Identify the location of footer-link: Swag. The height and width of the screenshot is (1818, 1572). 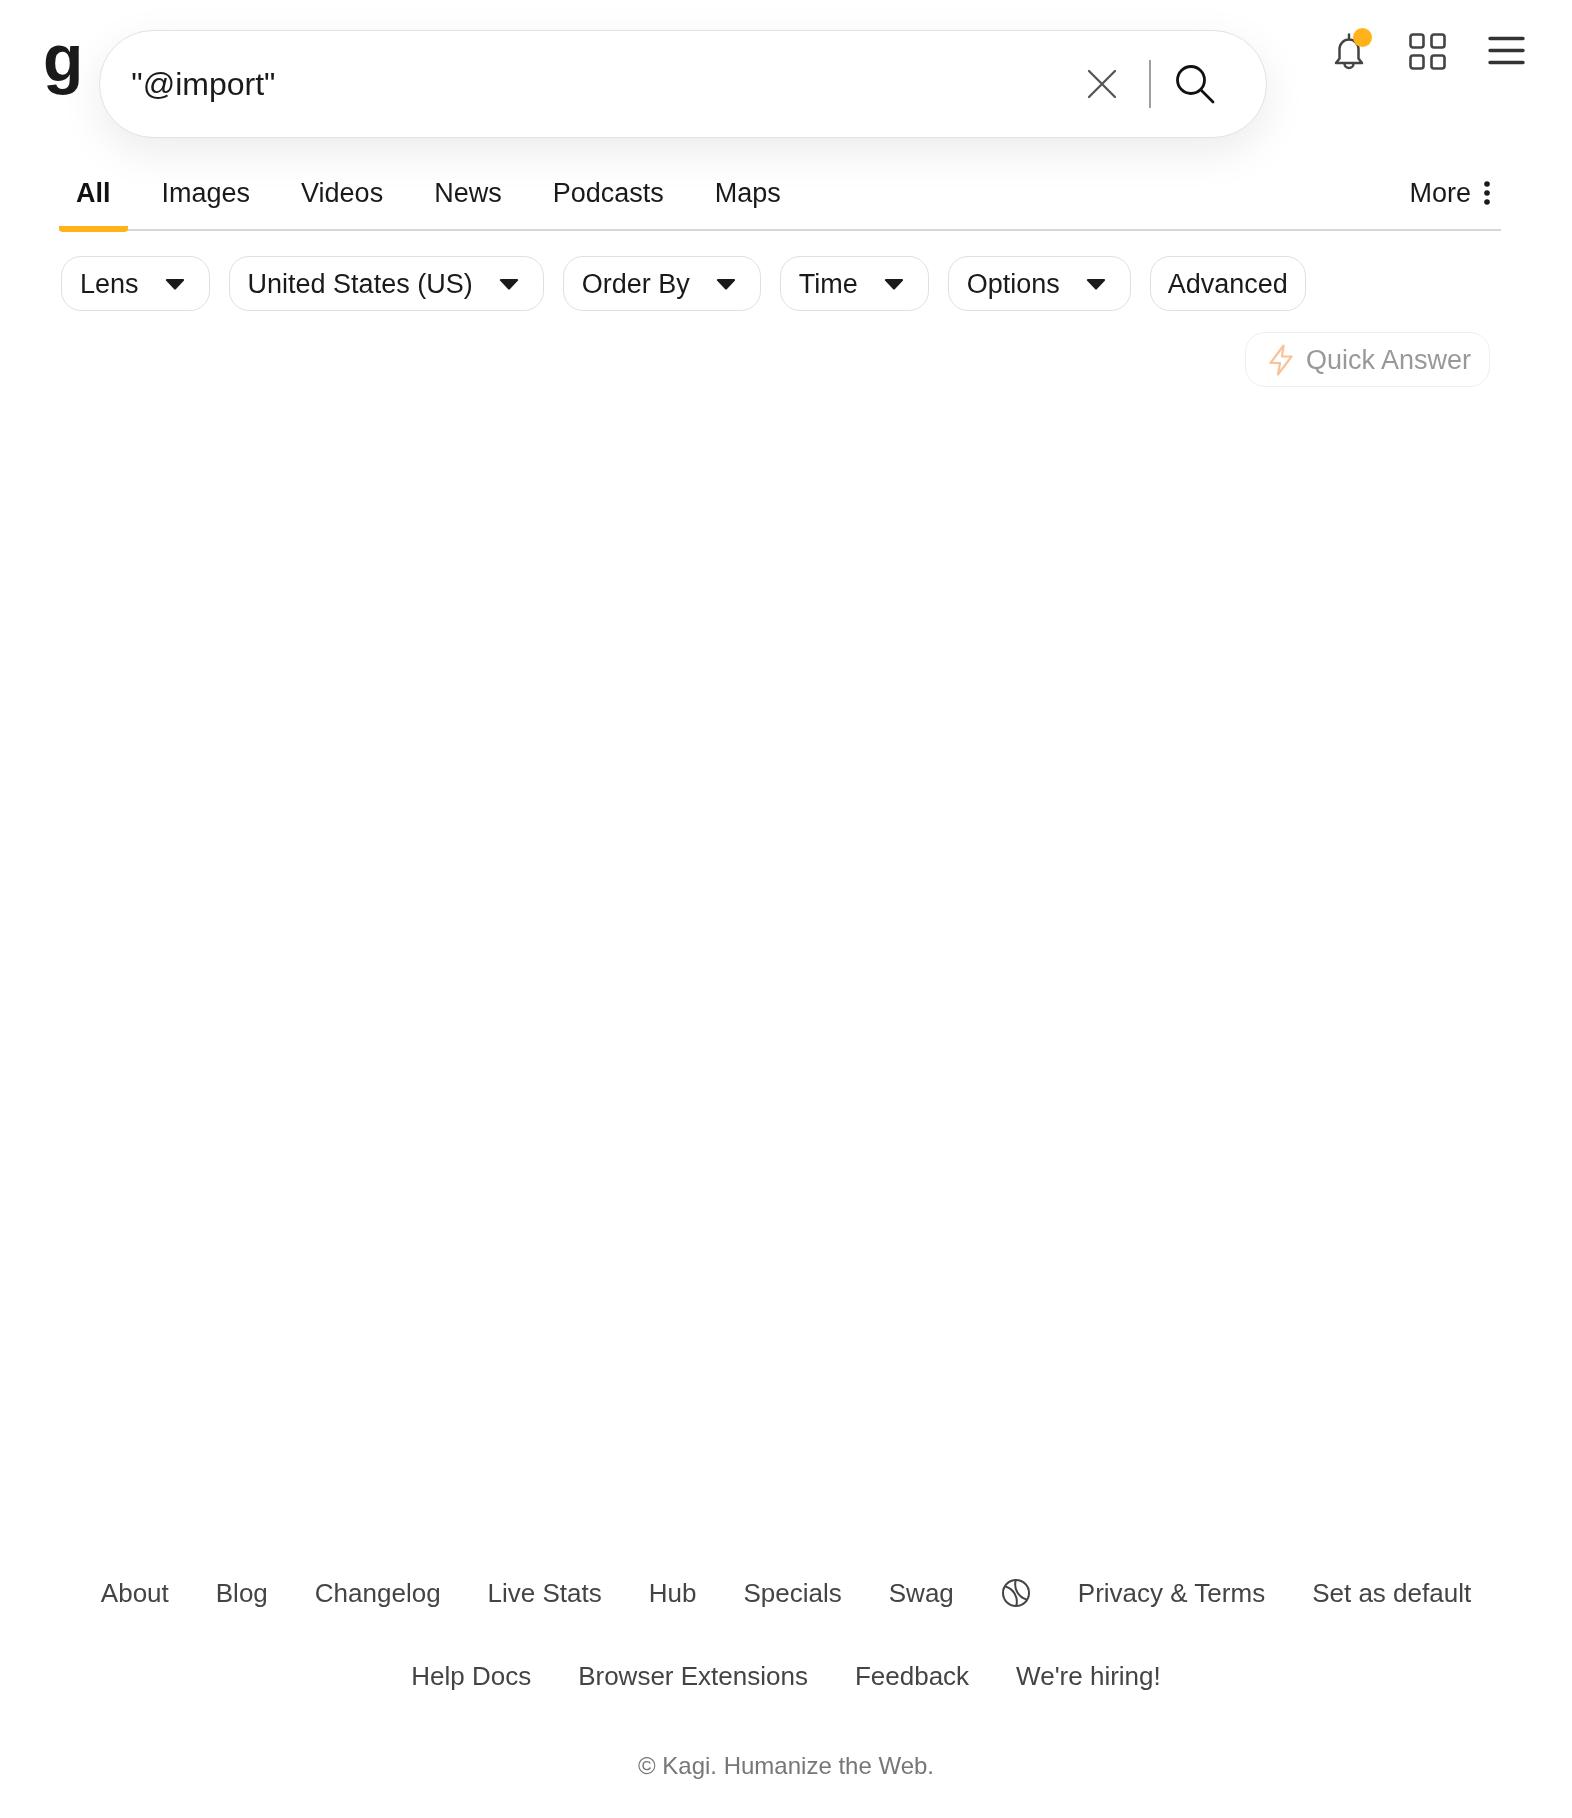
(921, 1593).